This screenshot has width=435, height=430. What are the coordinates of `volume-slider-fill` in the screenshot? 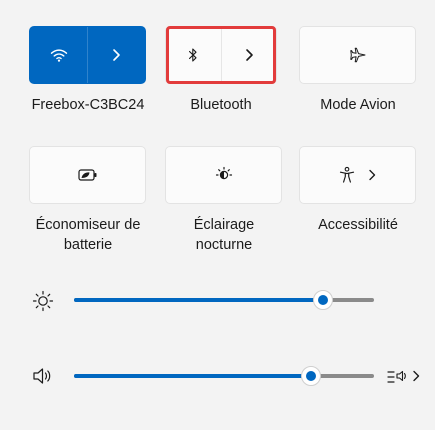 It's located at (192, 376).